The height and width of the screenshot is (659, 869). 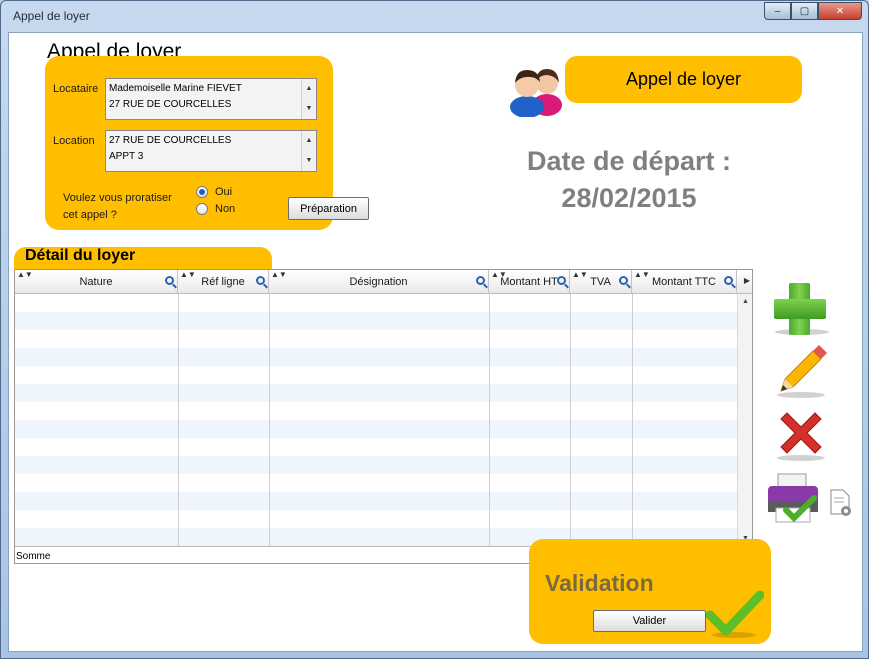 What do you see at coordinates (434, 16) in the screenshot?
I see `title-bar: Appel de loyer – ▢ ✕` at bounding box center [434, 16].